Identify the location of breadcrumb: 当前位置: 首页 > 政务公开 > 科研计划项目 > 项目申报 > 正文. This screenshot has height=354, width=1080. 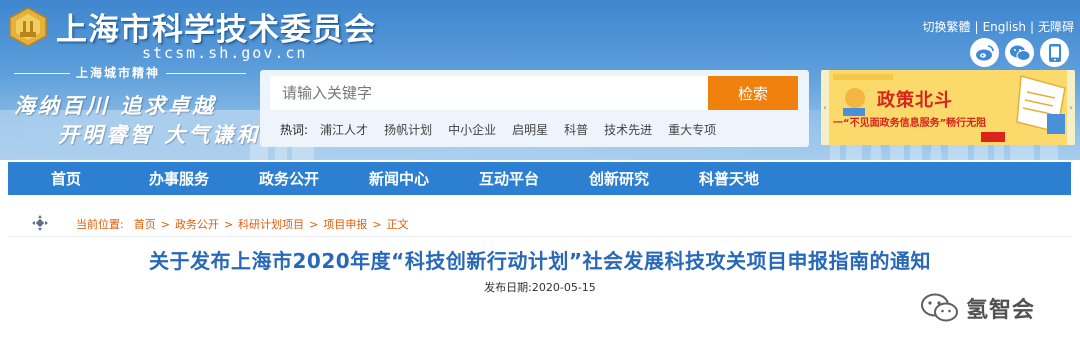
(242, 224).